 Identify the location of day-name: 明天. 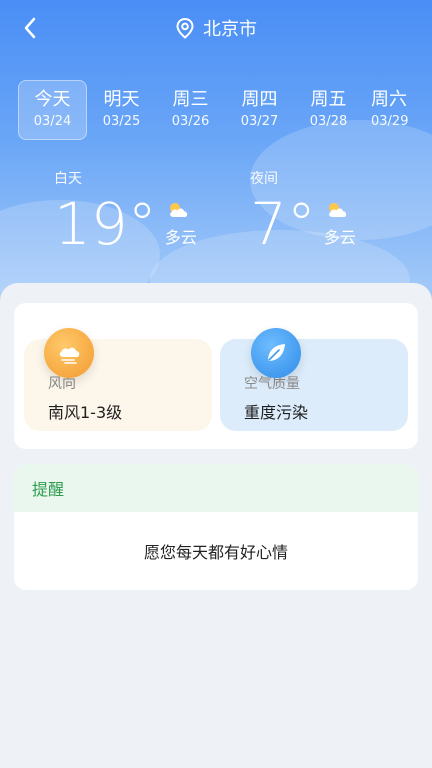
(121, 99).